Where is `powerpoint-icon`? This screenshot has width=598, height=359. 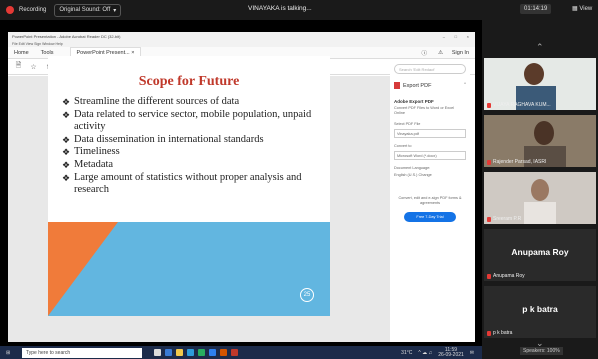
powerpoint-icon is located at coordinates (223, 352).